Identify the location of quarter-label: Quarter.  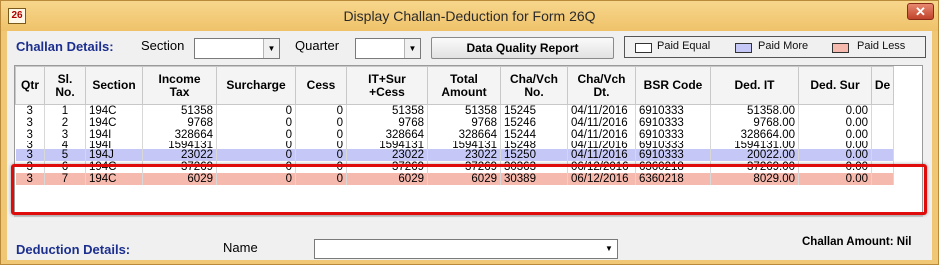
(317, 45).